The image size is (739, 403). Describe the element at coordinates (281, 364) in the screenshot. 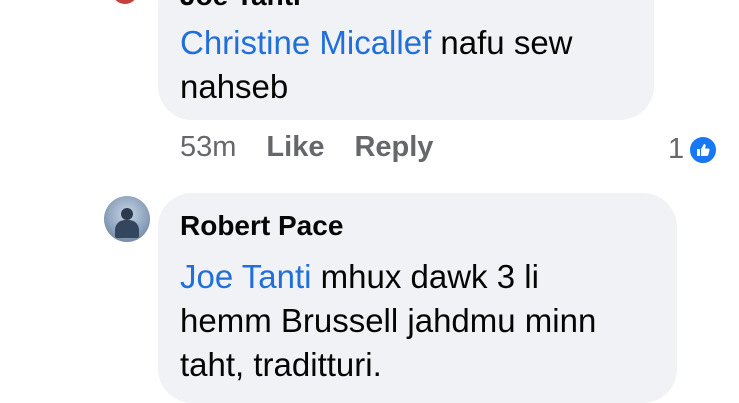

I see `comment-text-part: taht, traditturi.` at that location.